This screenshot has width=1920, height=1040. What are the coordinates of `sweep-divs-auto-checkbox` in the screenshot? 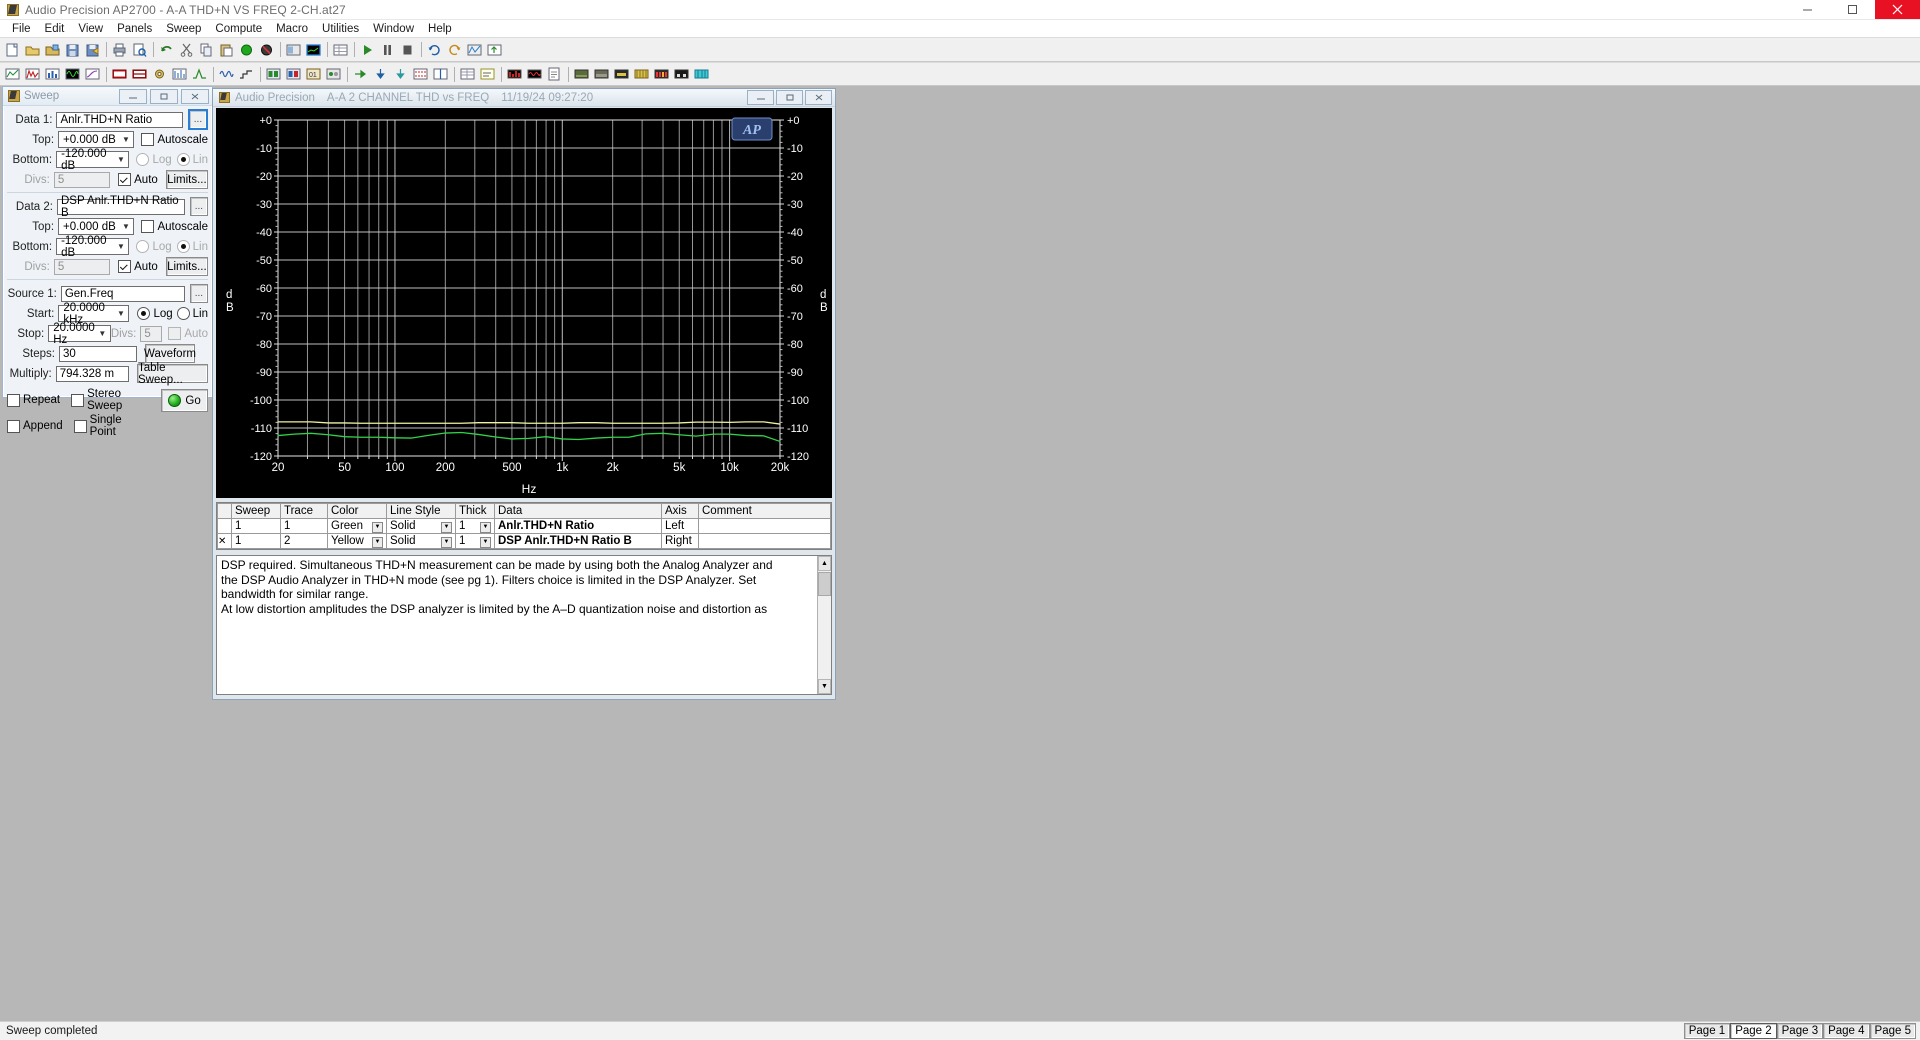 It's located at (175, 333).